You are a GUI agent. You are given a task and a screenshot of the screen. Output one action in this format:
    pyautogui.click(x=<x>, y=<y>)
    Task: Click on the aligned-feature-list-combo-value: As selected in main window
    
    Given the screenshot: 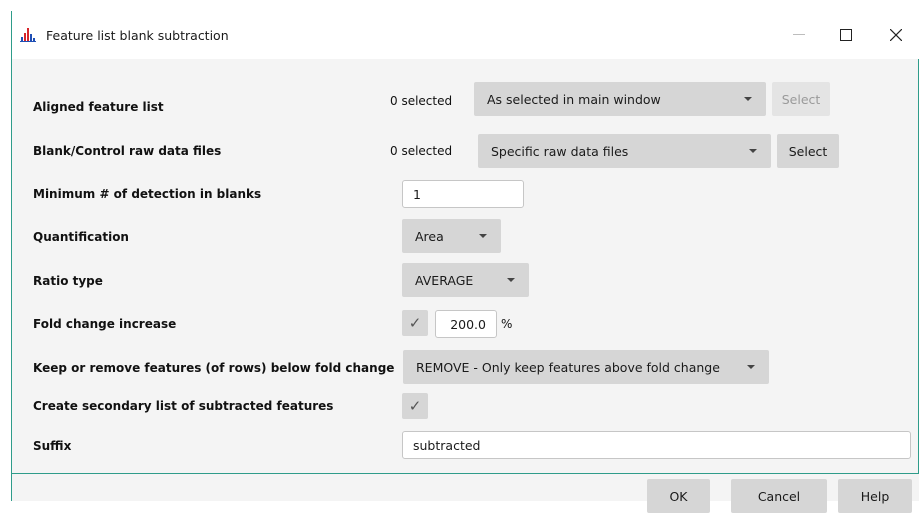 What is the action you would take?
    pyautogui.click(x=574, y=99)
    